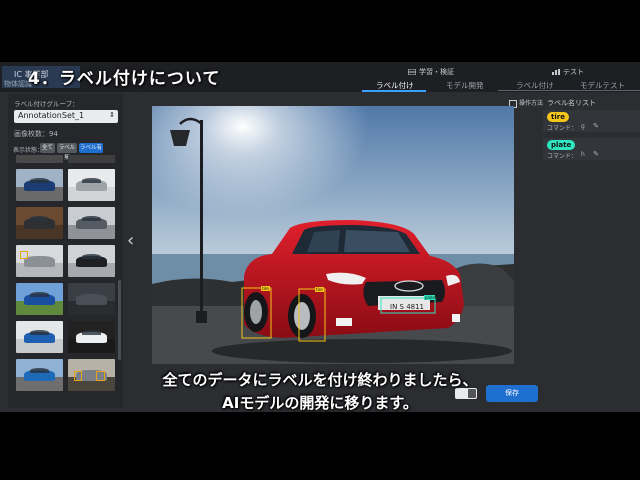 This screenshot has width=640, height=480. I want to click on annotation-group-select: AnnotationSet_1 ⇕, so click(66, 116).